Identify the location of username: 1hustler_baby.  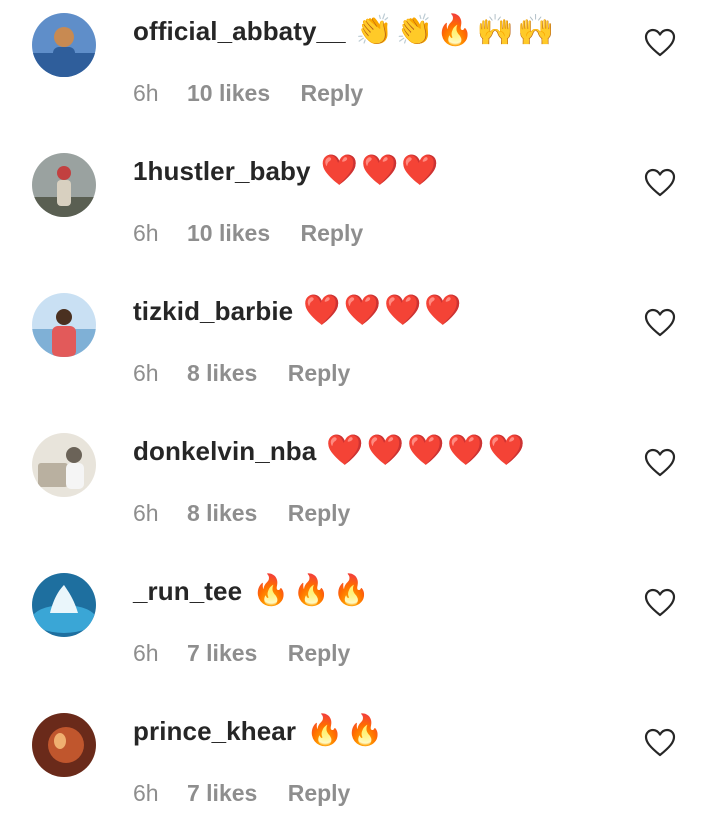
(222, 171).